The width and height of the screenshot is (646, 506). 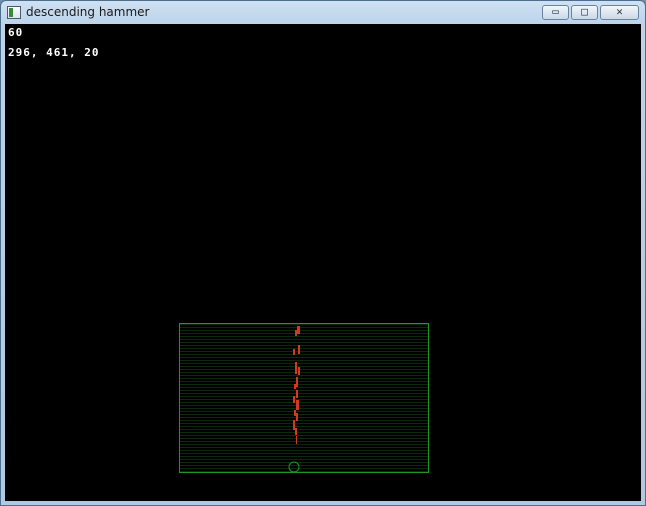 I want to click on coordinates-readout: 296, 461, 20, so click(x=54, y=52).